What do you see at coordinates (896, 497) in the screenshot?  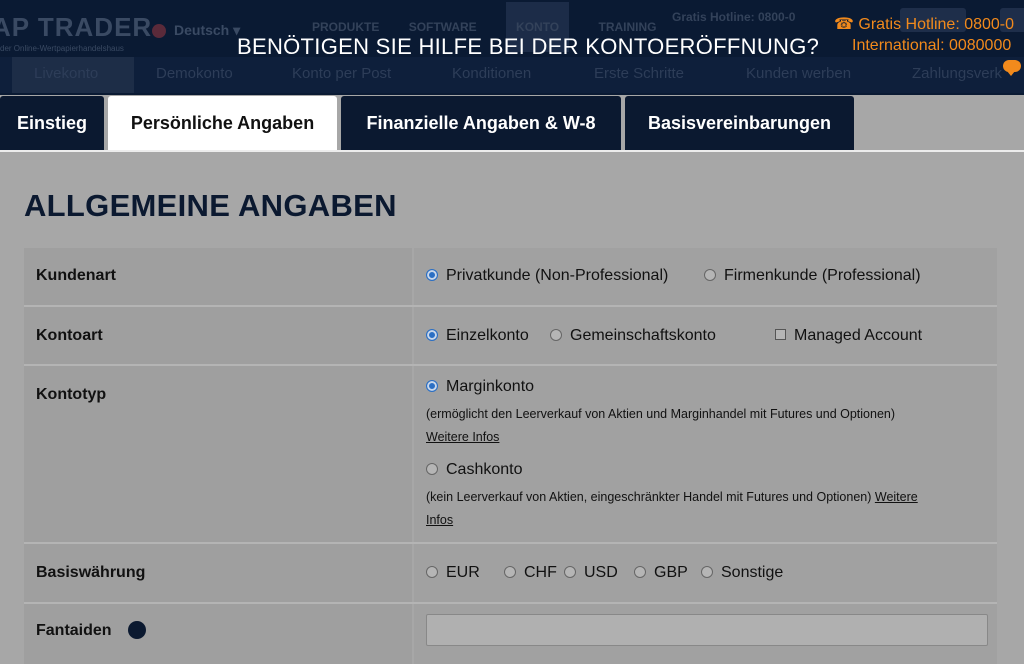 I see `cashkonto-info-link: Weitere` at bounding box center [896, 497].